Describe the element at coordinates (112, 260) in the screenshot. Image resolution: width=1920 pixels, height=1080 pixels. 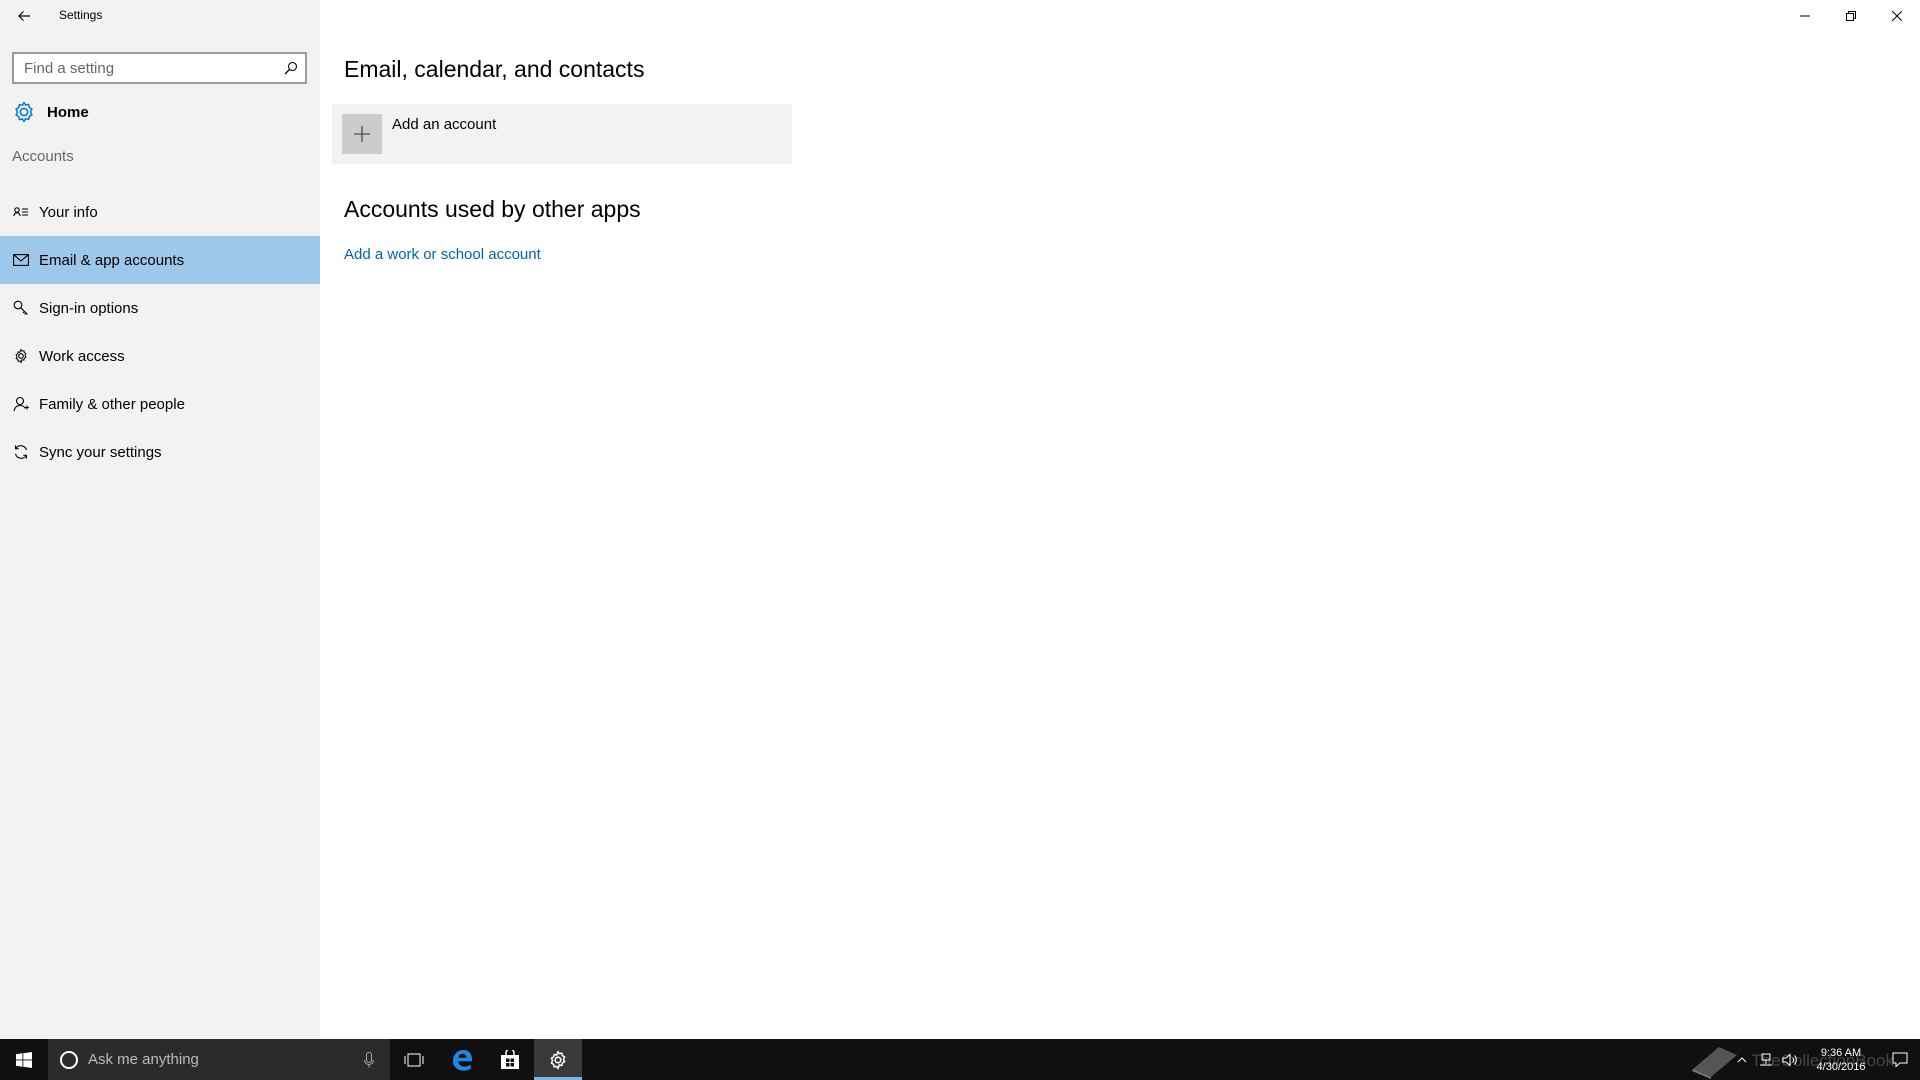
I see `sidebar-item-label: Email & app accounts` at that location.